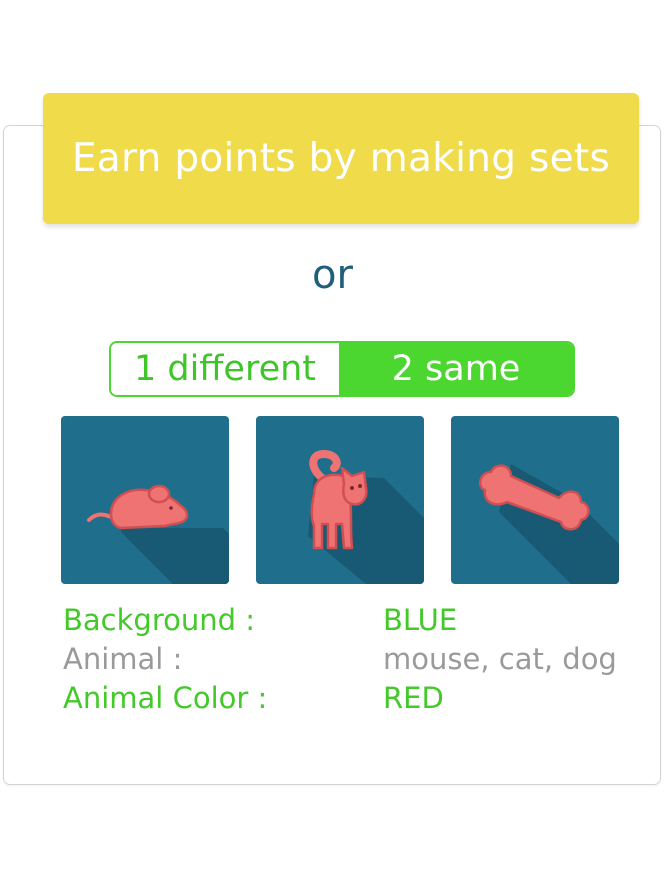 This screenshot has width=665, height=874. I want to click on toggle-option-different: 1 different, so click(225, 369).